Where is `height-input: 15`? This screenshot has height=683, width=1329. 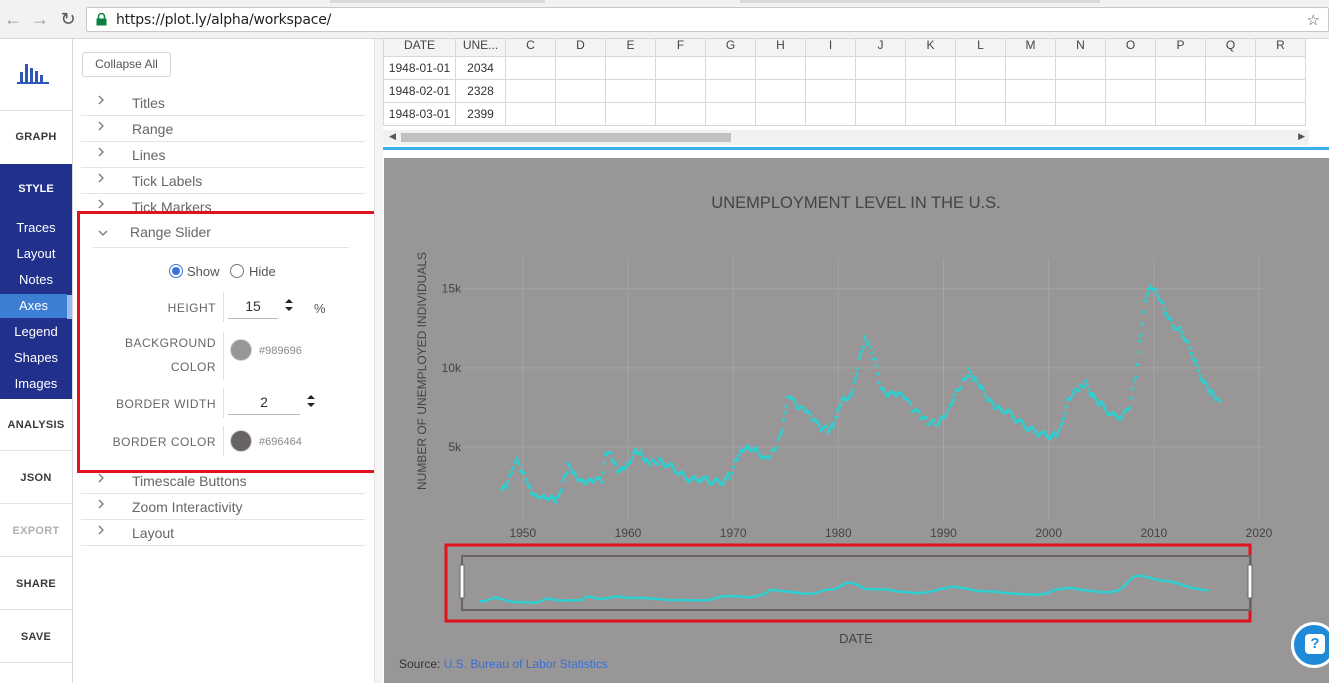 height-input: 15 is located at coordinates (253, 308).